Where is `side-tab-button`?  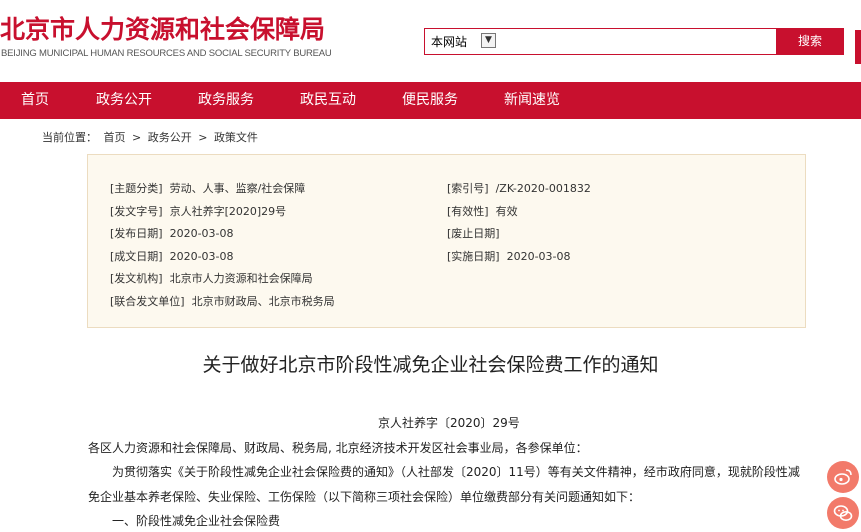 side-tab-button is located at coordinates (858, 47).